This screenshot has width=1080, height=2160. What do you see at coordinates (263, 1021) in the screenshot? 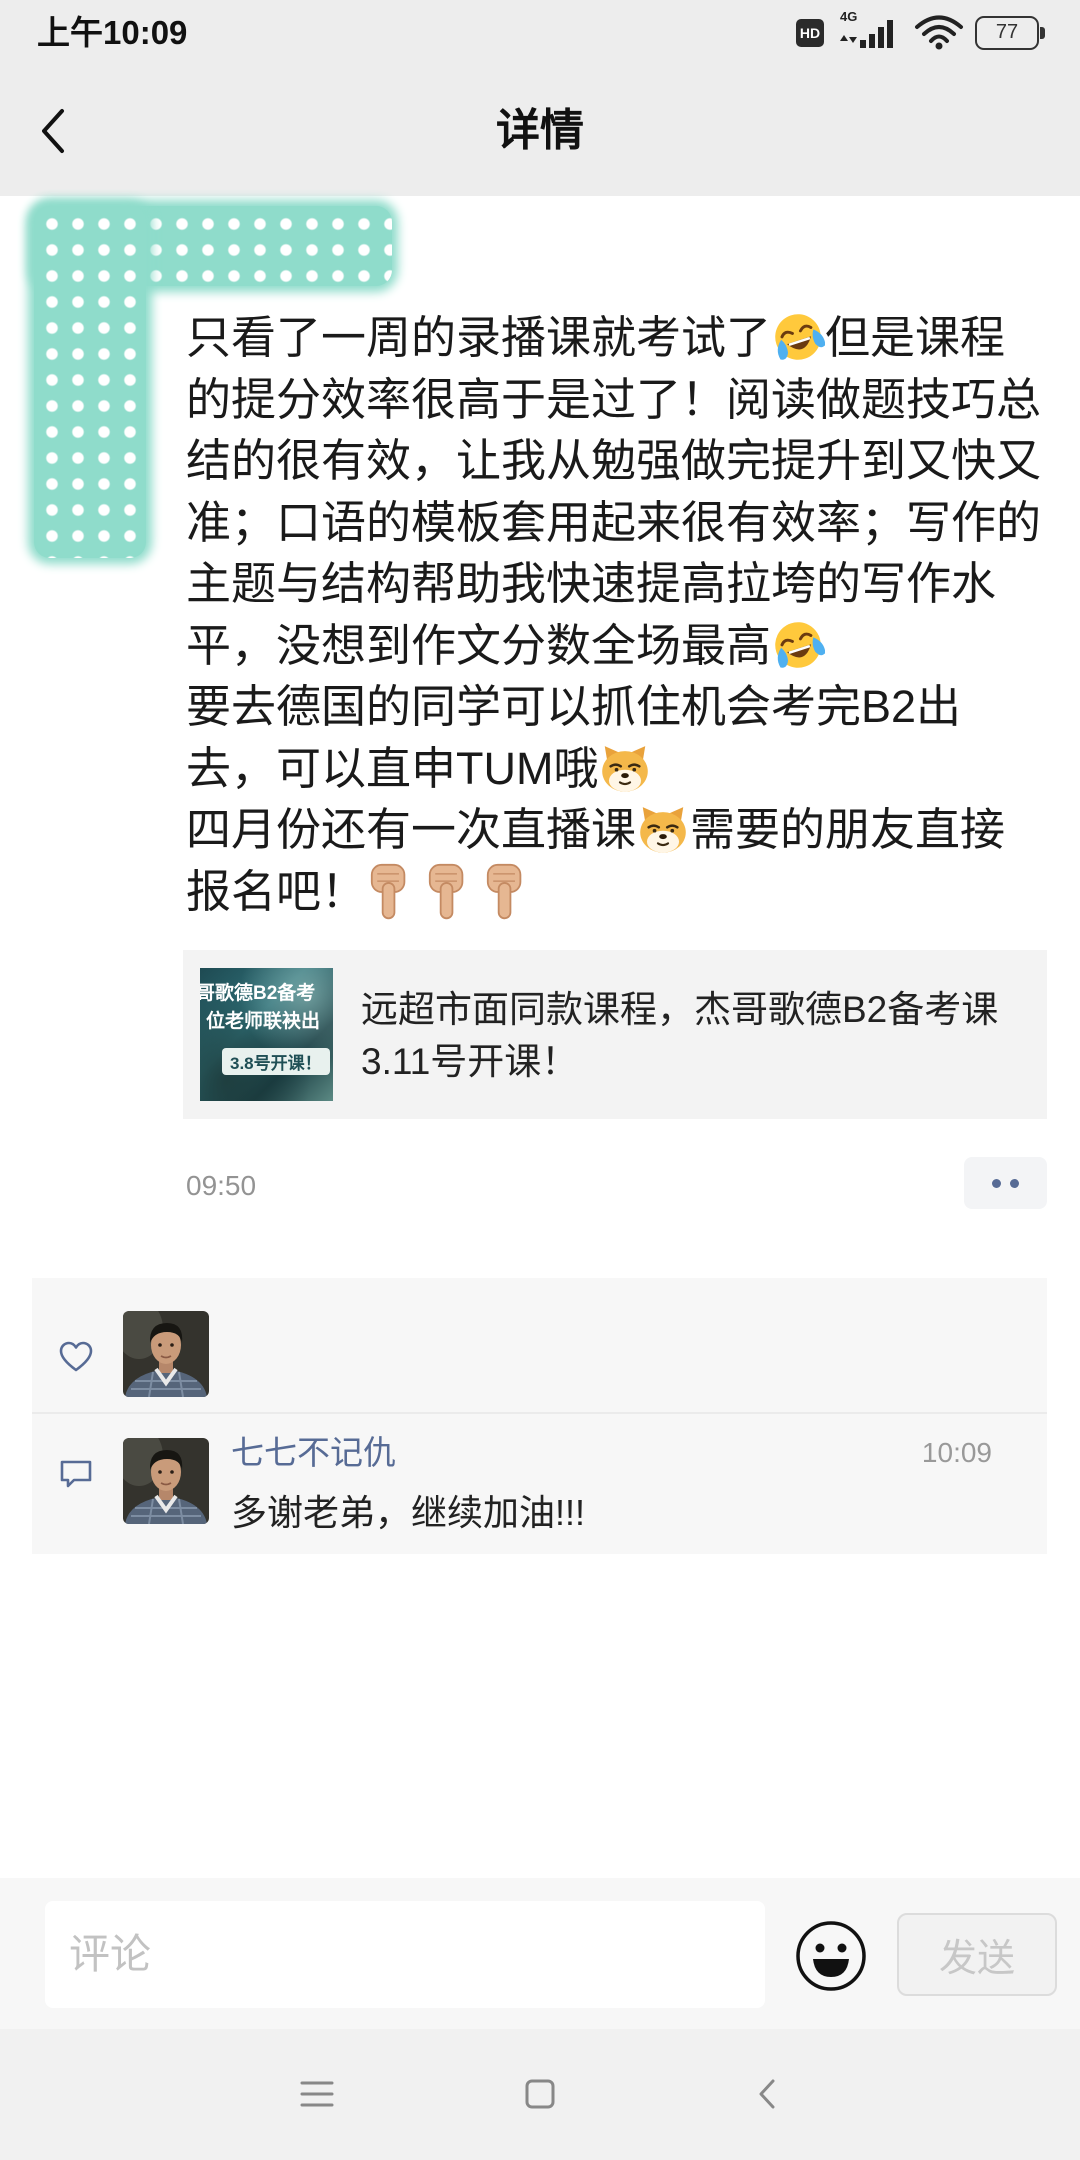
I see `thumbnail-text: 位老师联袂出` at bounding box center [263, 1021].